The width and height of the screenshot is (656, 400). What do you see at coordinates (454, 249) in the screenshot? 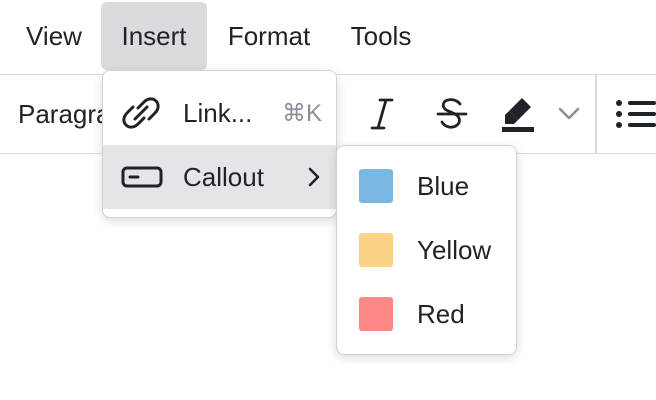
I see `callout-option-yellow-label: Yellow` at bounding box center [454, 249].